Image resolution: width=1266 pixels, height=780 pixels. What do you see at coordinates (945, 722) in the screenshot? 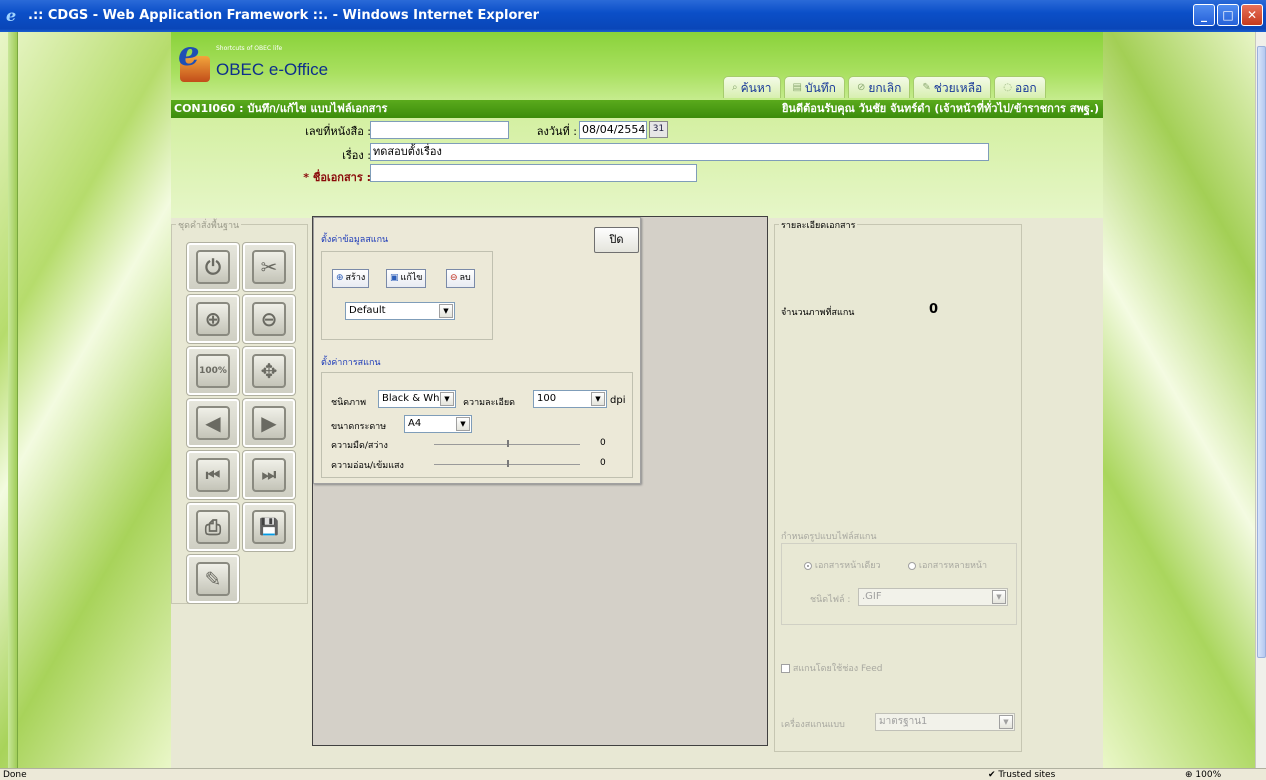
I see `scanner-type-select: มาตรฐาน1 ▼` at bounding box center [945, 722].